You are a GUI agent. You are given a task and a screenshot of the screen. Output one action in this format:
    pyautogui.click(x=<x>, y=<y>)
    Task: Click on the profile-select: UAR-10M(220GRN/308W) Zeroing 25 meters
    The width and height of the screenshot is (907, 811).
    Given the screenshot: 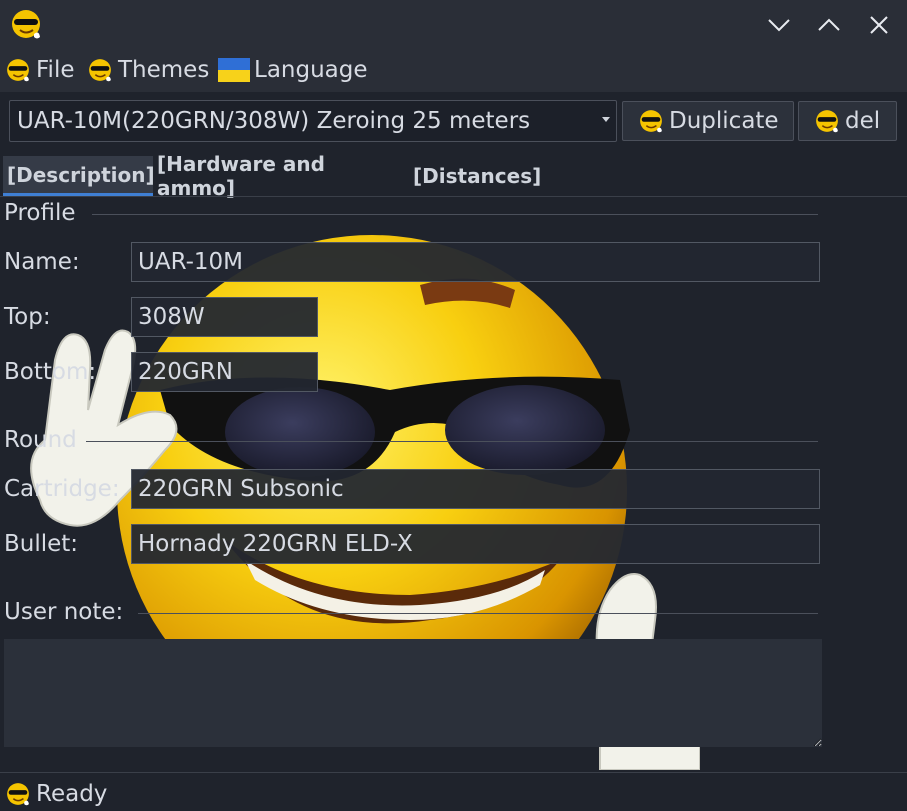 What is the action you would take?
    pyautogui.click(x=313, y=121)
    